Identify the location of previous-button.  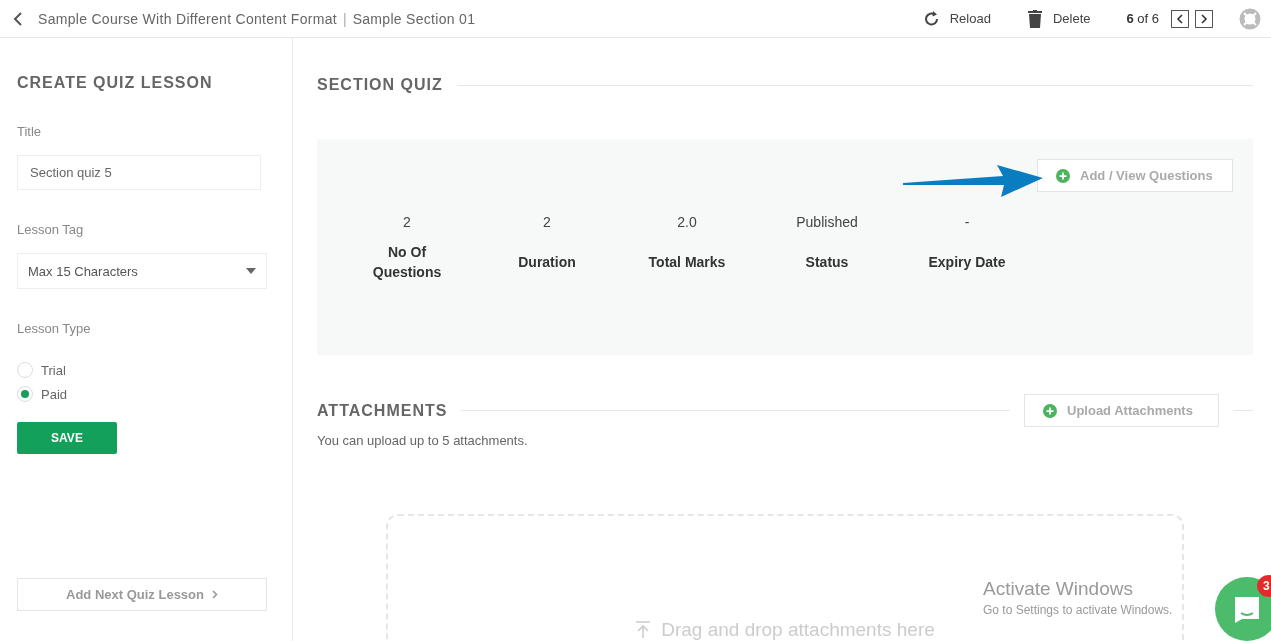
(1180, 18).